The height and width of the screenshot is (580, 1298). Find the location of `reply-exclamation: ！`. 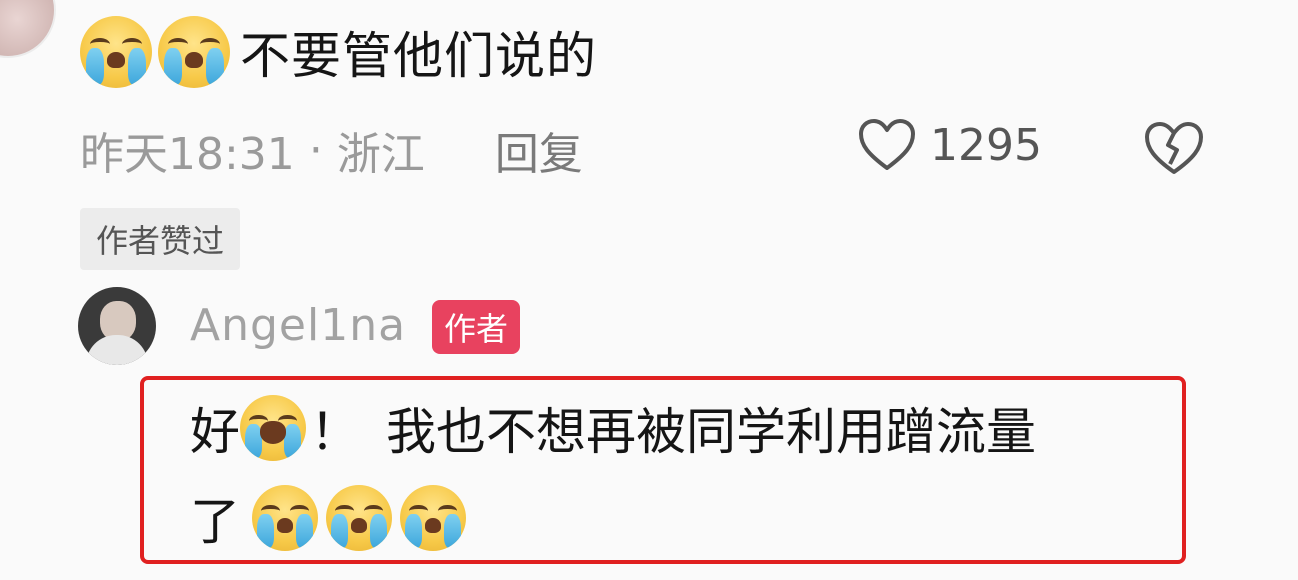

reply-exclamation: ！ is located at coordinates (335, 432).